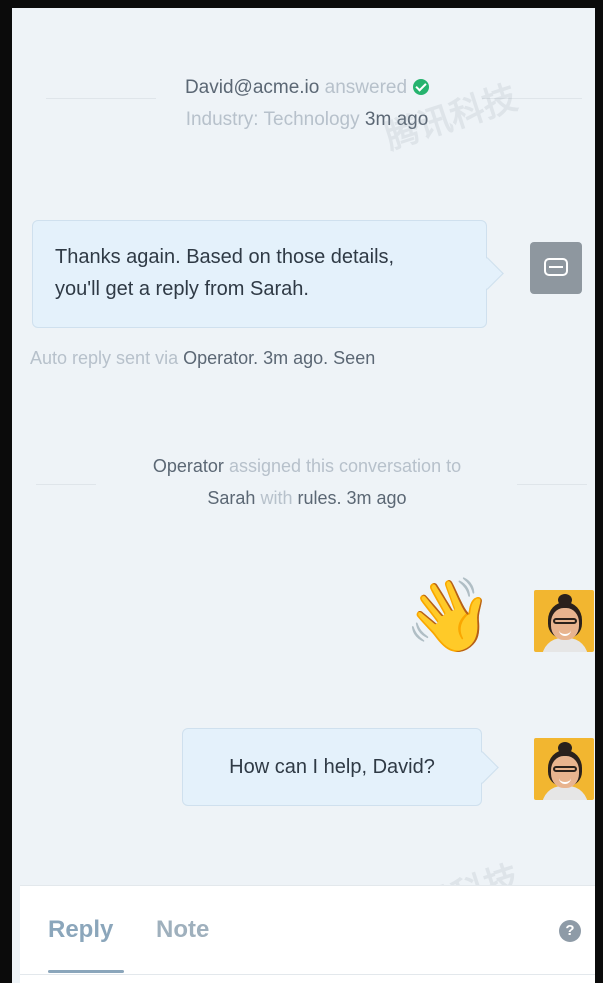 The width and height of the screenshot is (603, 983). What do you see at coordinates (319, 498) in the screenshot?
I see `assign-rules: rules.` at bounding box center [319, 498].